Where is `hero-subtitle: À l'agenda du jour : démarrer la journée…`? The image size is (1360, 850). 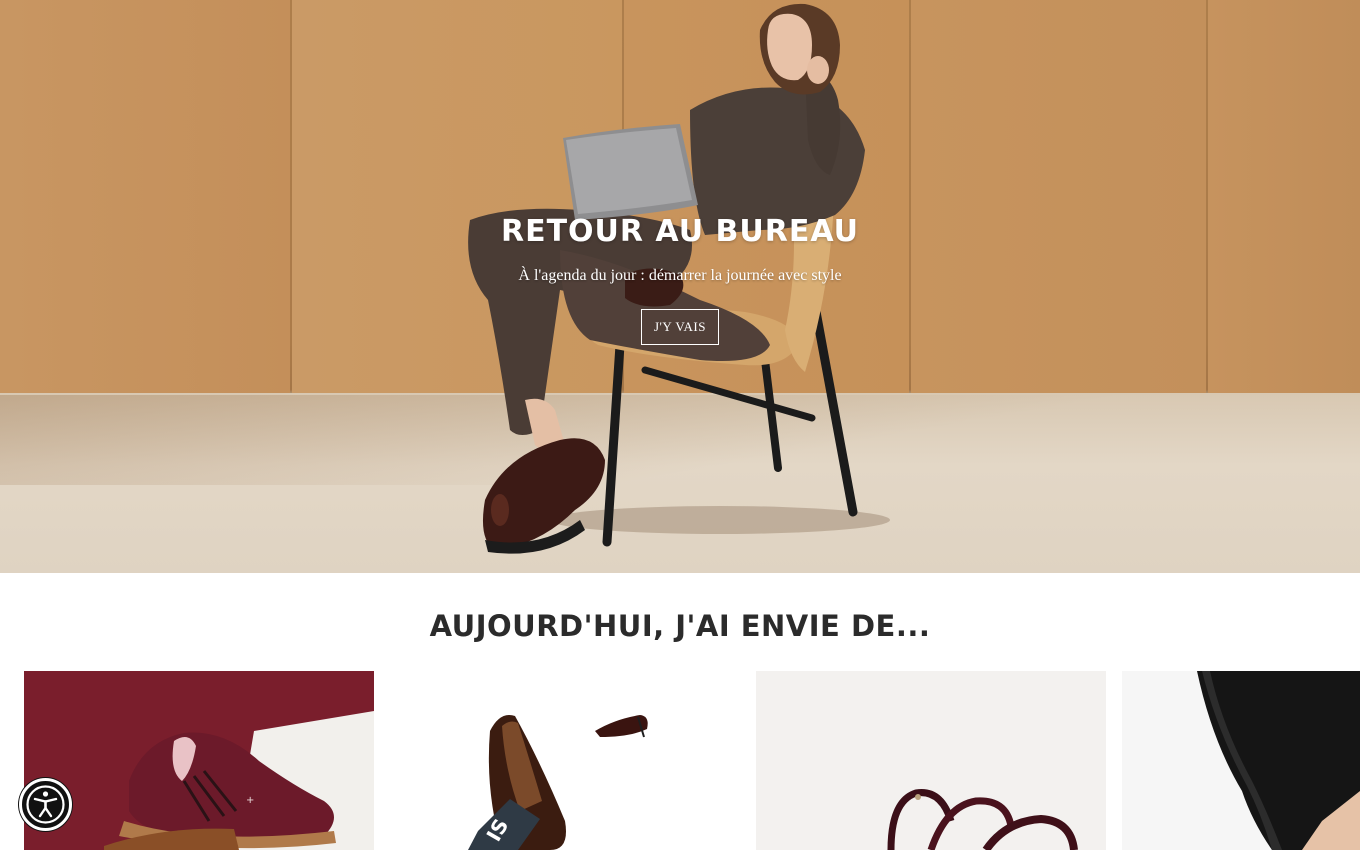 hero-subtitle: À l'agenda du jour : démarrer la journée… is located at coordinates (680, 275).